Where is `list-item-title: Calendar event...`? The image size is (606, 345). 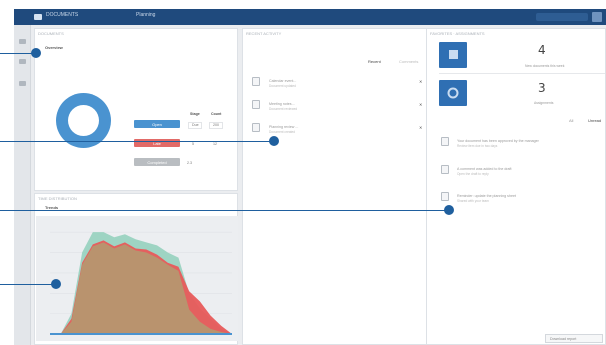 list-item-title: Calendar event... is located at coordinates (283, 81).